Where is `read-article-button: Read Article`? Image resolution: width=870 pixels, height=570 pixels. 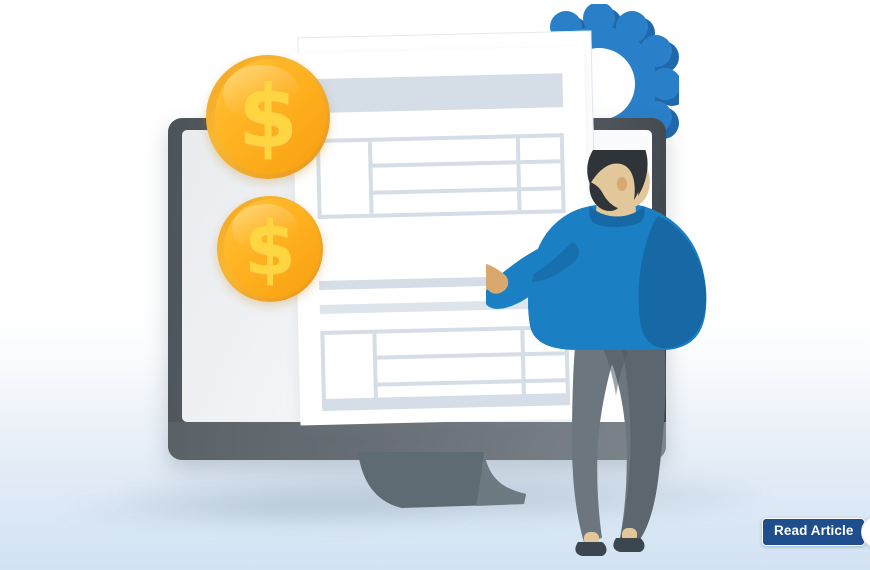 read-article-button: Read Article is located at coordinates (814, 532).